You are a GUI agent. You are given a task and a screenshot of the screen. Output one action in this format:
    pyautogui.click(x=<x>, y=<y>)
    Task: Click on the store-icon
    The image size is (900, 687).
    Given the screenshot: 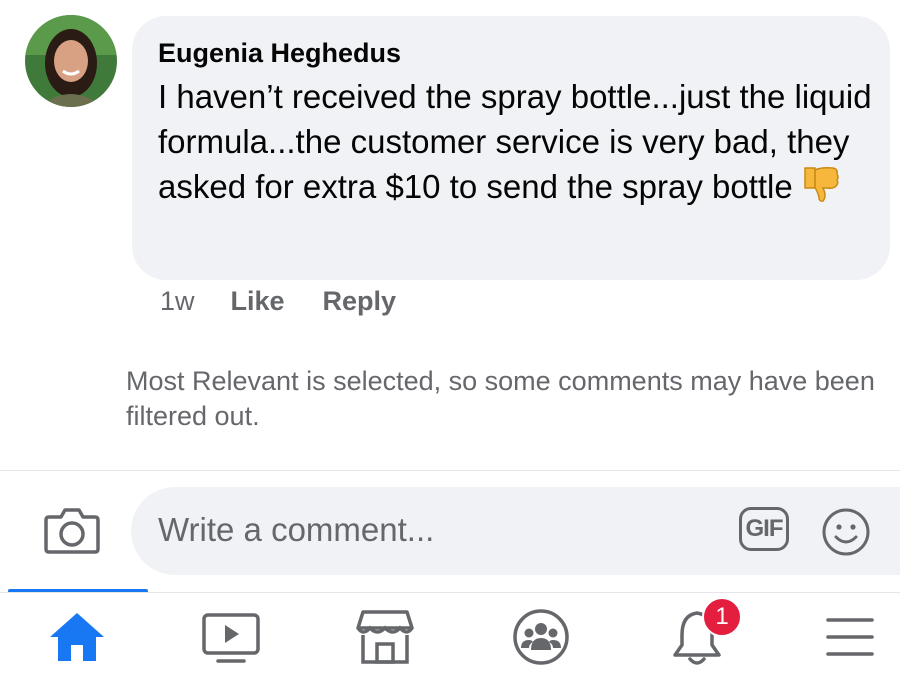 What is the action you would take?
    pyautogui.click(x=385, y=637)
    